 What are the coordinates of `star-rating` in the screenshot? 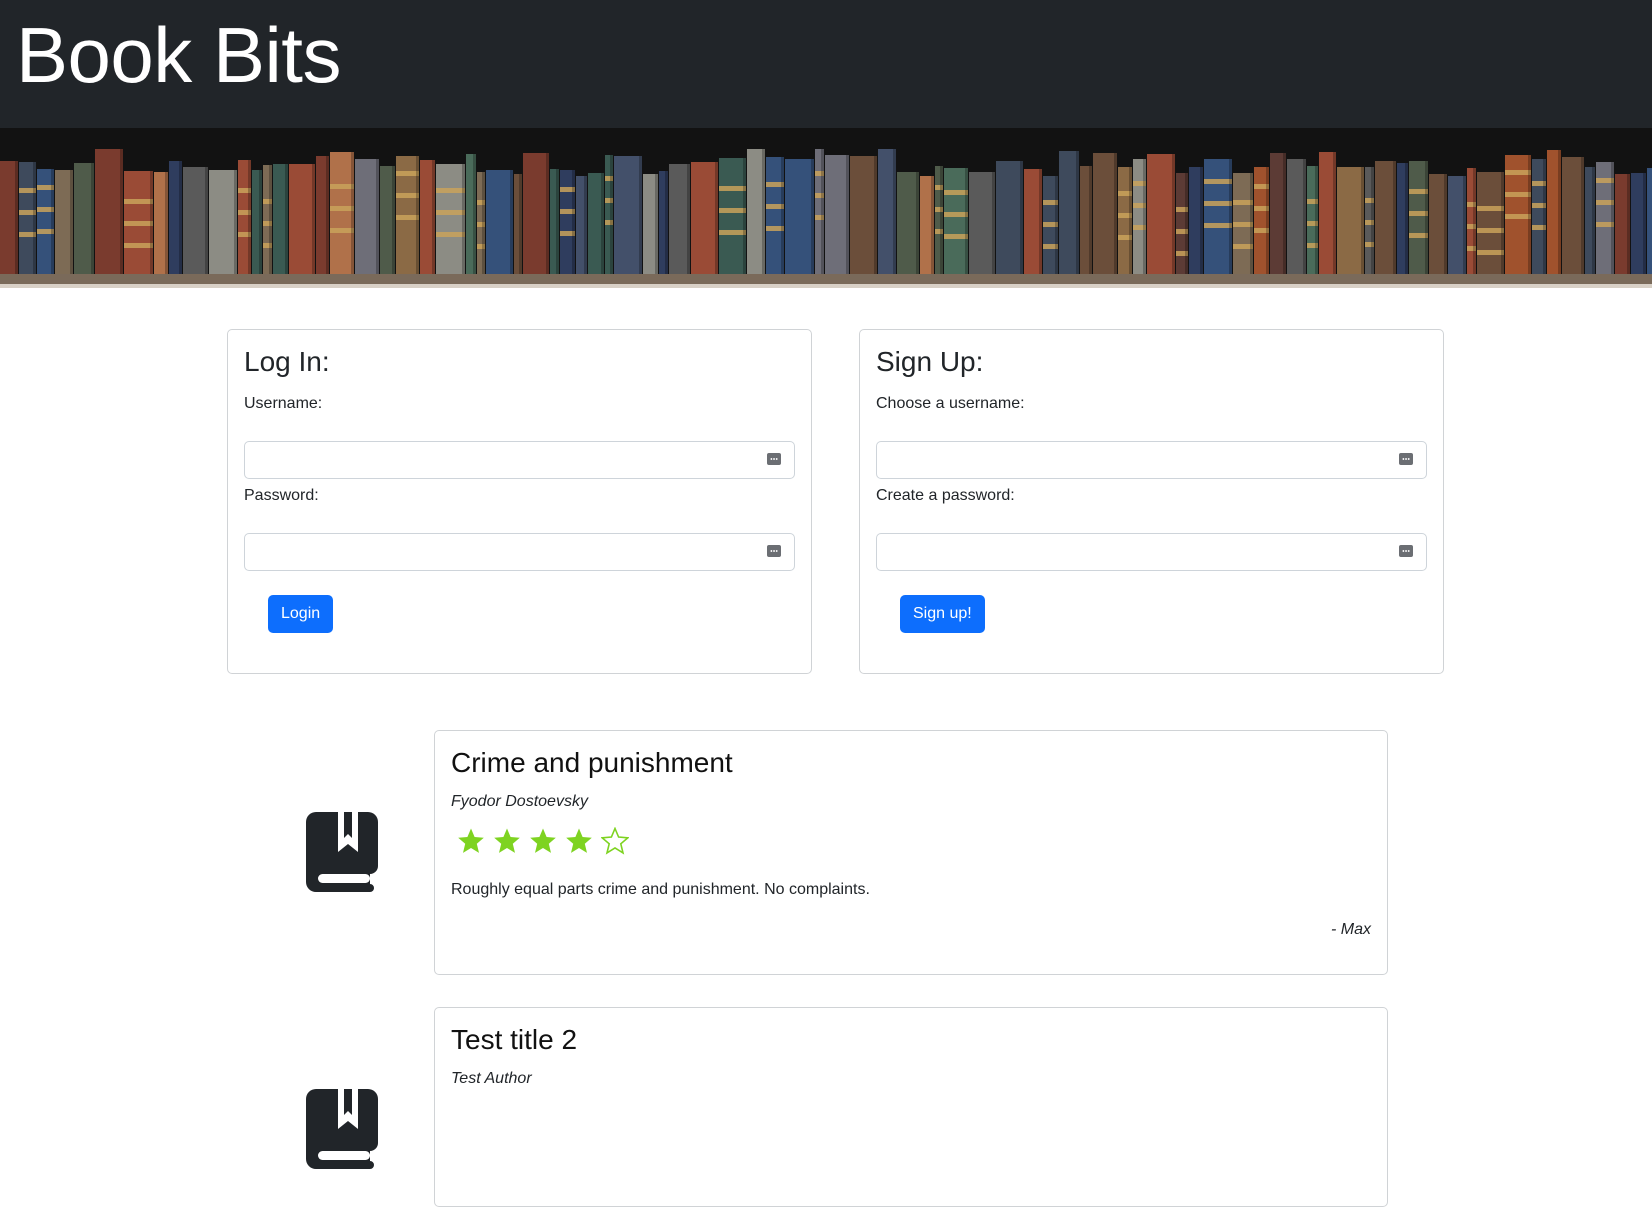 It's located at (543, 841).